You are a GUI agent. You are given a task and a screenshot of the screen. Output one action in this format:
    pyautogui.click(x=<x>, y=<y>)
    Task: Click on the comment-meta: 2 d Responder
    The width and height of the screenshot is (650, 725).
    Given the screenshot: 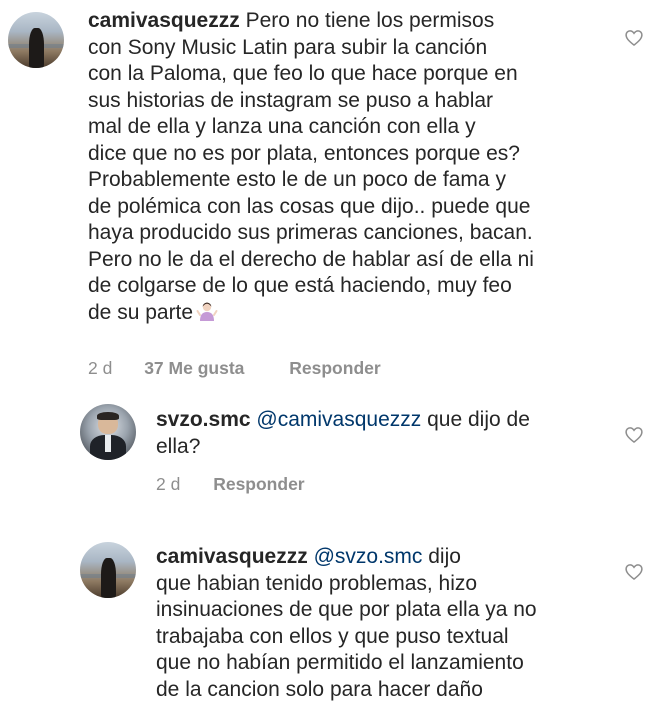 What is the action you would take?
    pyautogui.click(x=230, y=484)
    